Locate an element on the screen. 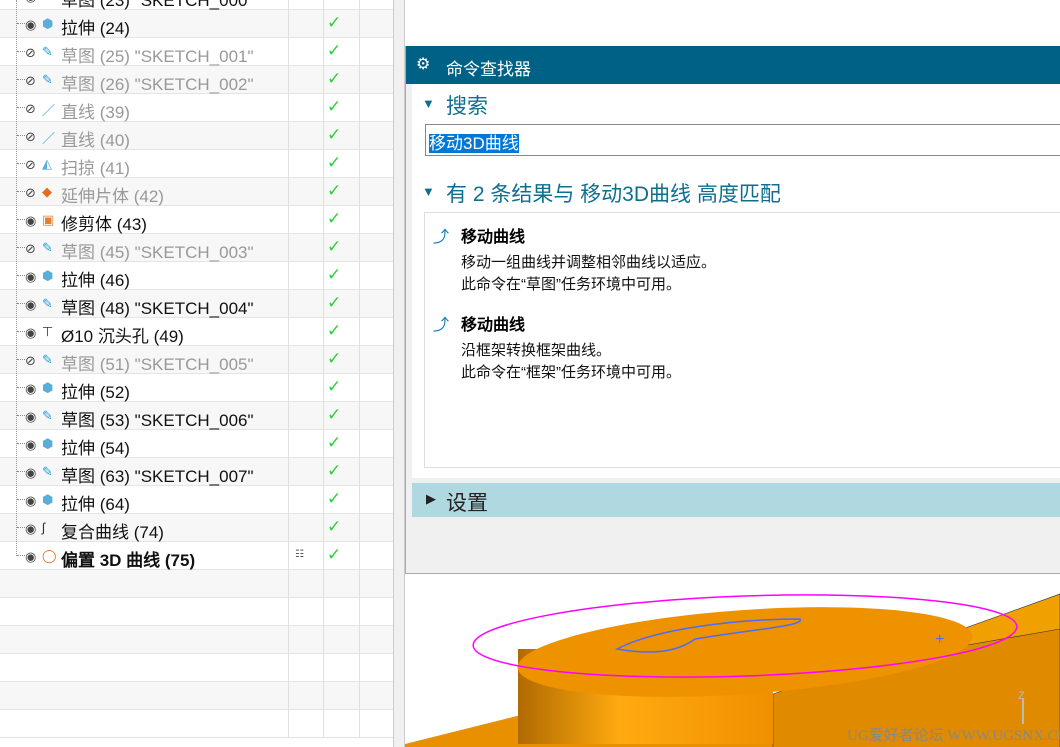 Image resolution: width=1060 pixels, height=747 pixels. line-icon: ／ is located at coordinates (49, 110).